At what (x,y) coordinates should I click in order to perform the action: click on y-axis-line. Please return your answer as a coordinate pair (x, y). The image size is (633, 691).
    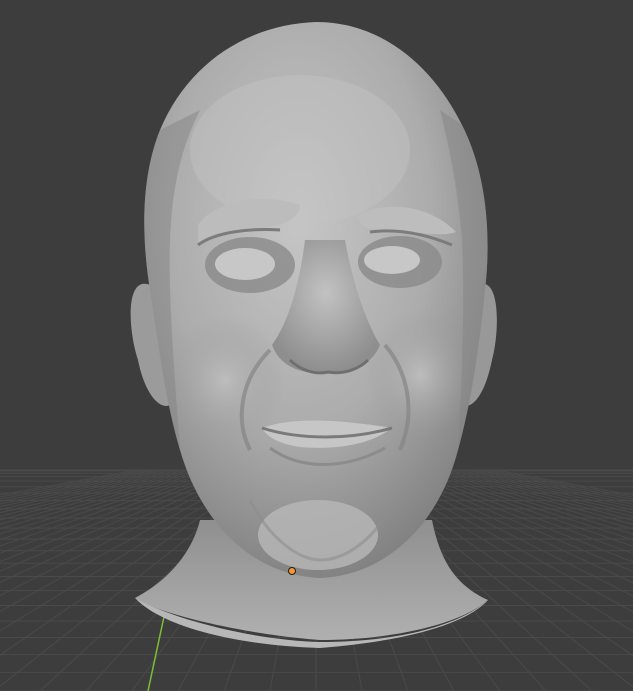
    Looking at the image, I should click on (156, 651).